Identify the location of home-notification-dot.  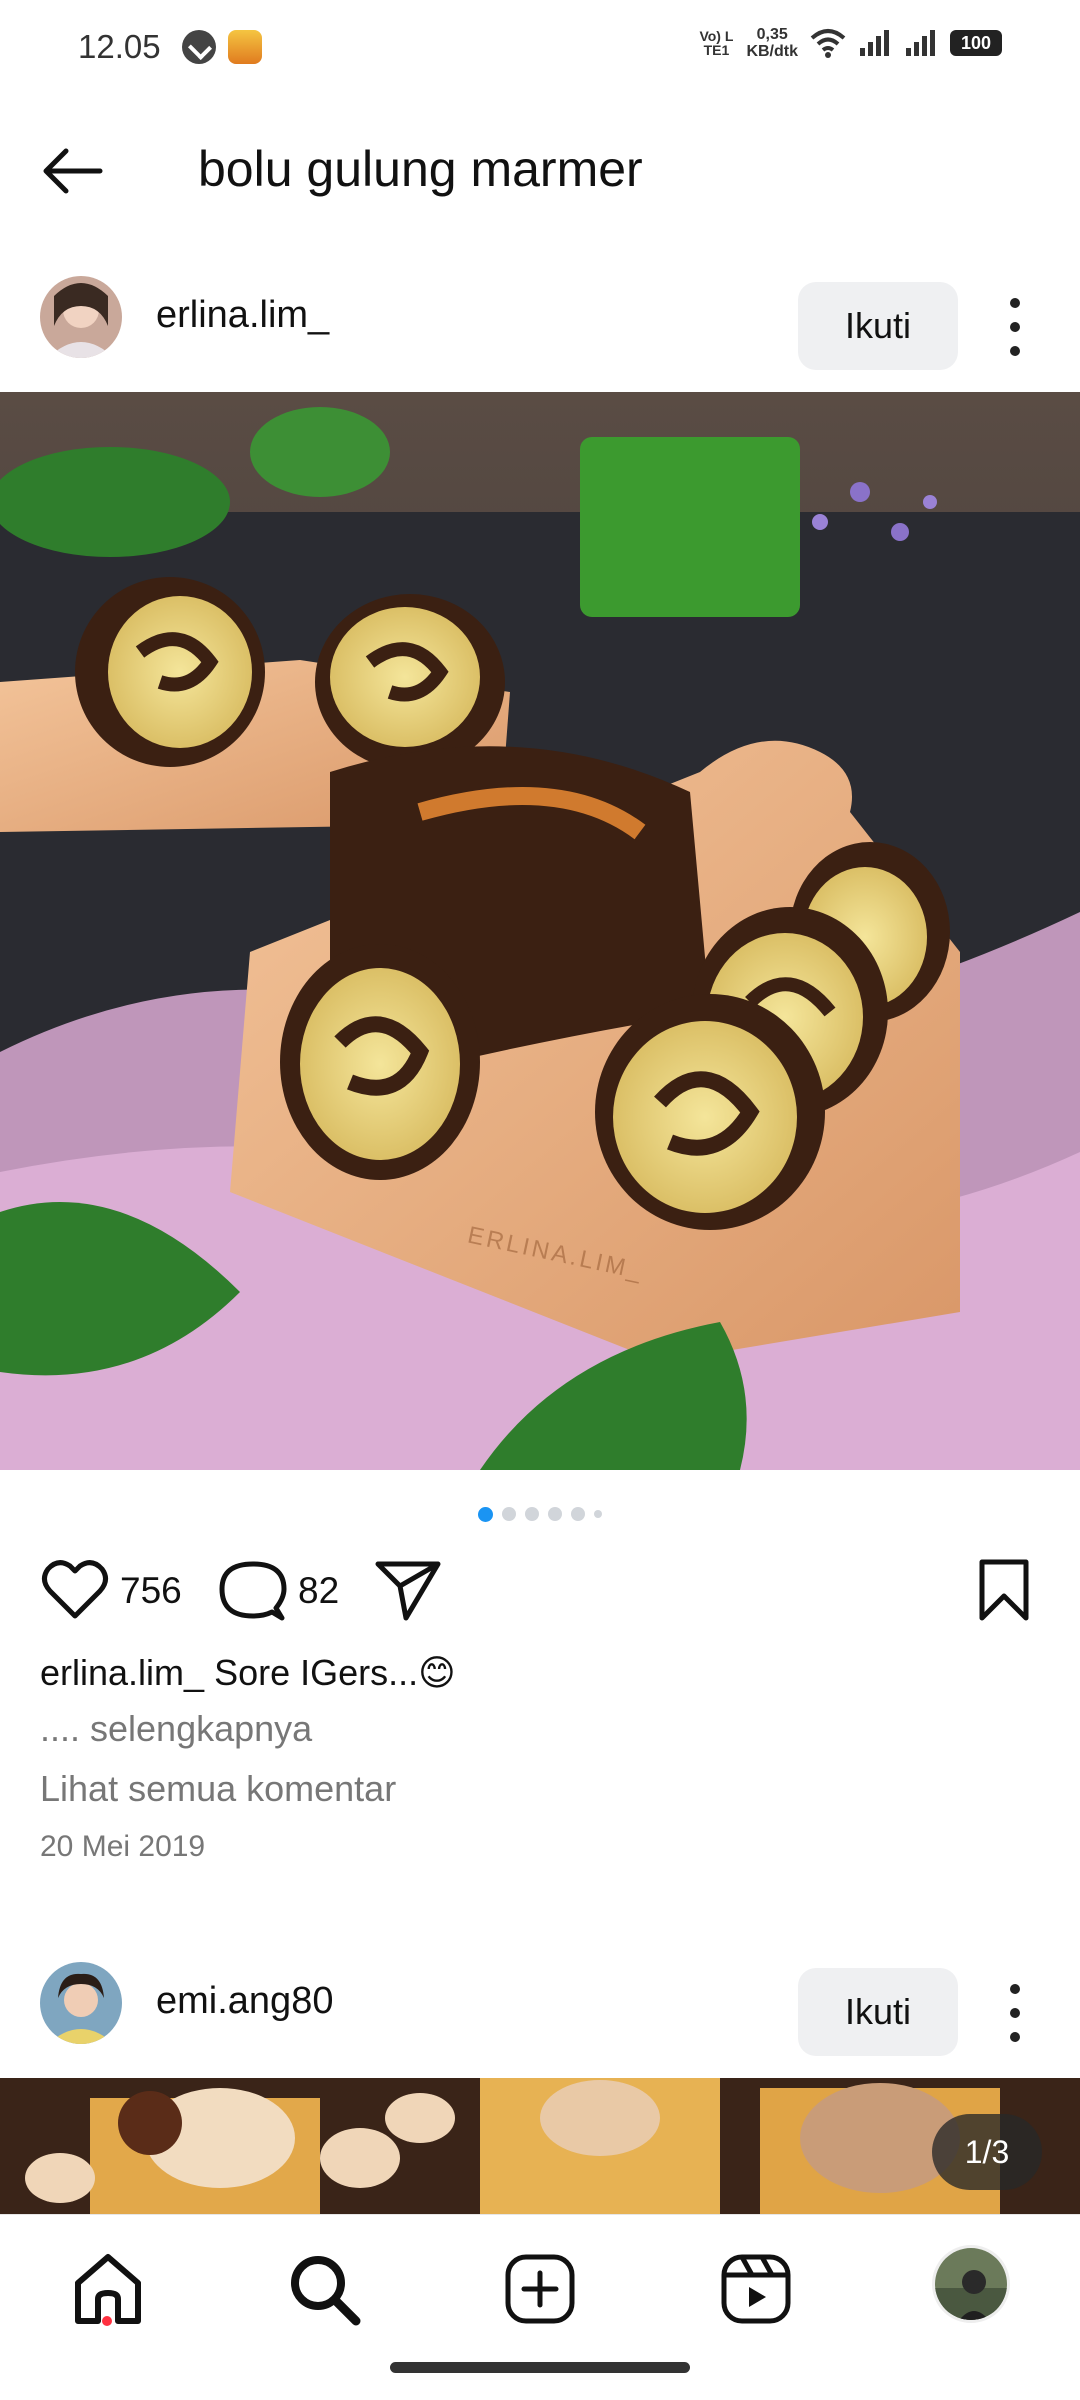
(107, 2321).